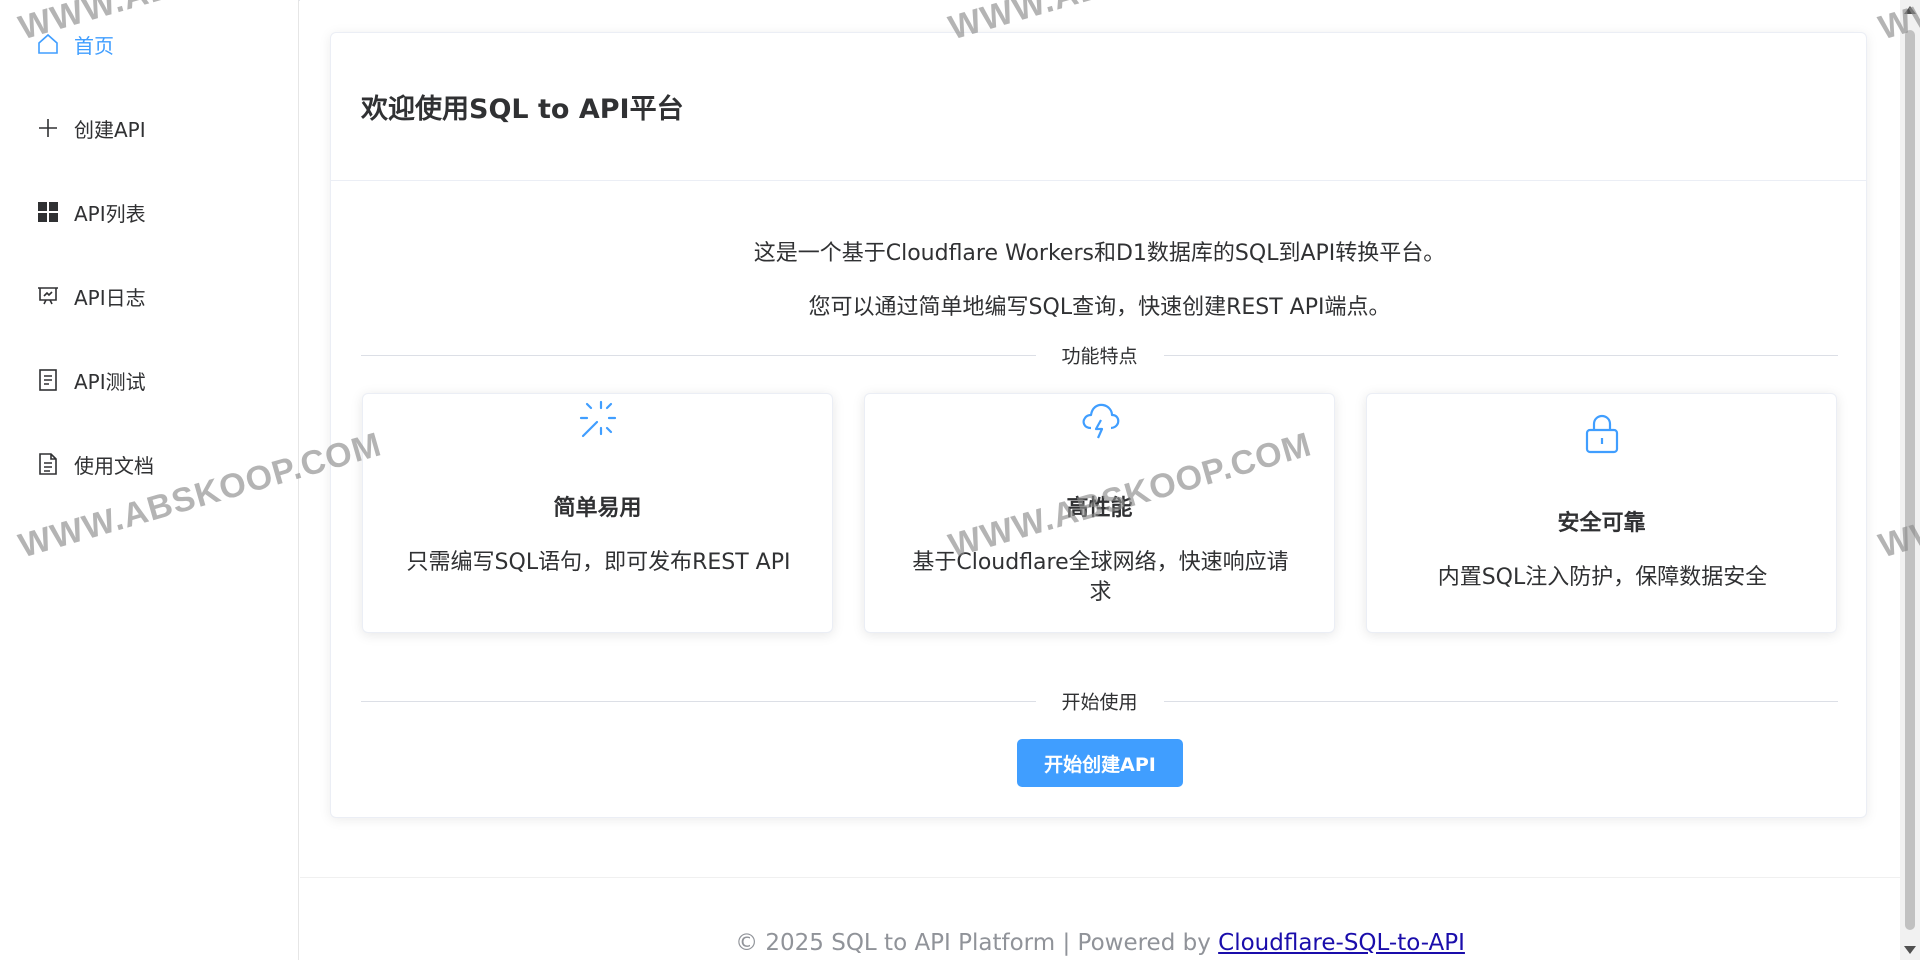 This screenshot has height=960, width=1920. What do you see at coordinates (598, 419) in the screenshot?
I see `magic-wand-icon` at bounding box center [598, 419].